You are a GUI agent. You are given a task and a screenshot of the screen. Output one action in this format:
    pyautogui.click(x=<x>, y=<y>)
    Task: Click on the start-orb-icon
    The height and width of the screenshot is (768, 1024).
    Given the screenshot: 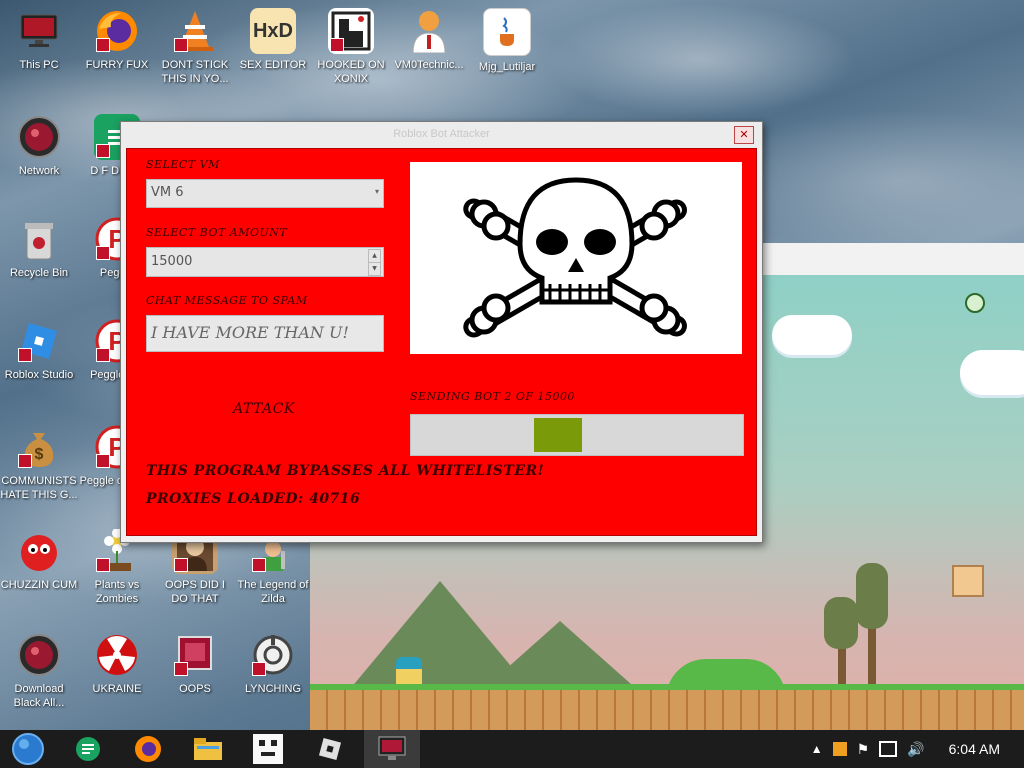 What is the action you would take?
    pyautogui.click(x=28, y=749)
    